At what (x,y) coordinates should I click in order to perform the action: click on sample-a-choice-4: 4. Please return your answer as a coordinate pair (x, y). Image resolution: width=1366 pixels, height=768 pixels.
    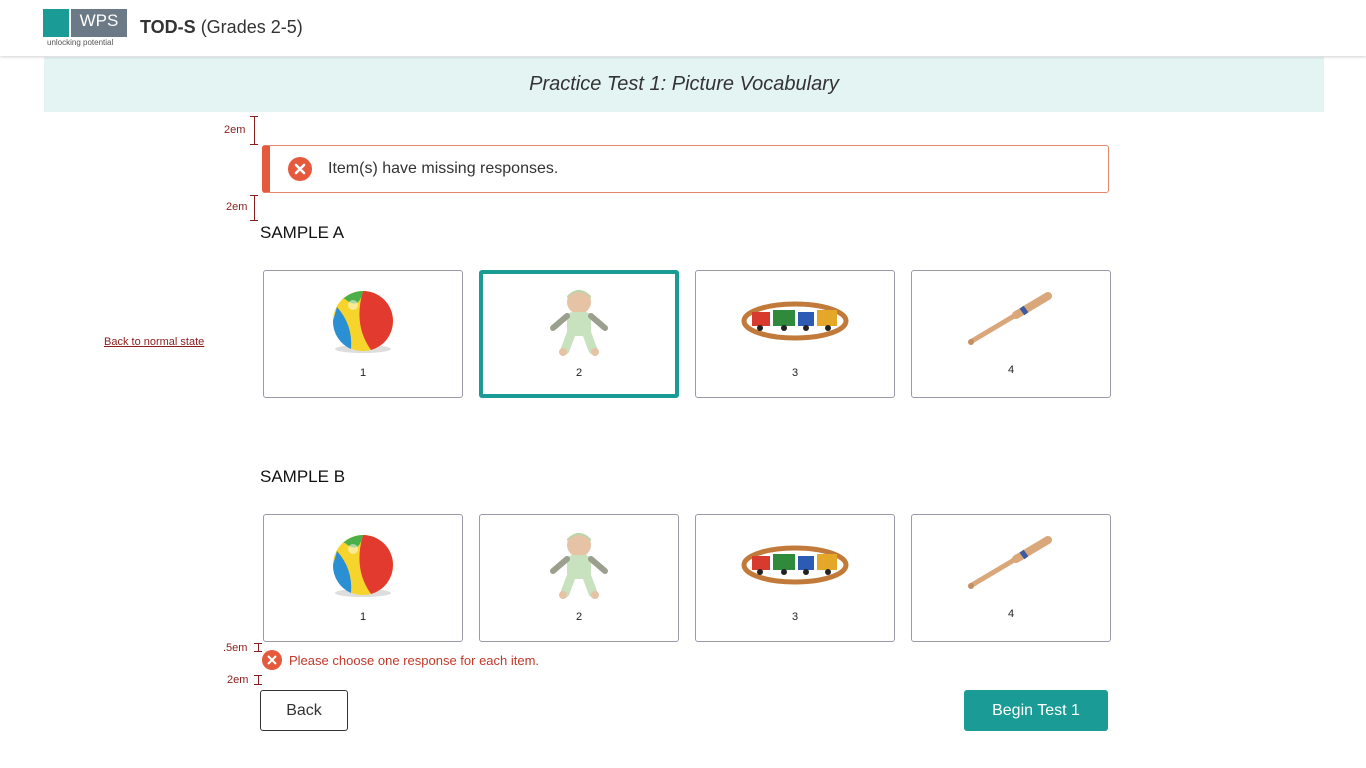
    Looking at the image, I should click on (1011, 334).